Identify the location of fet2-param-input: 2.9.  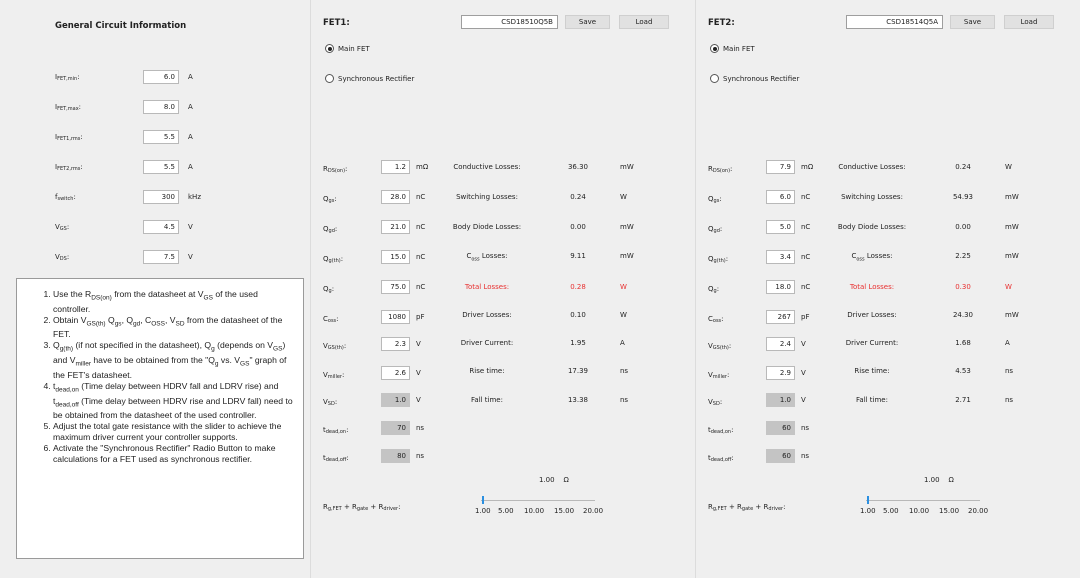
(780, 373).